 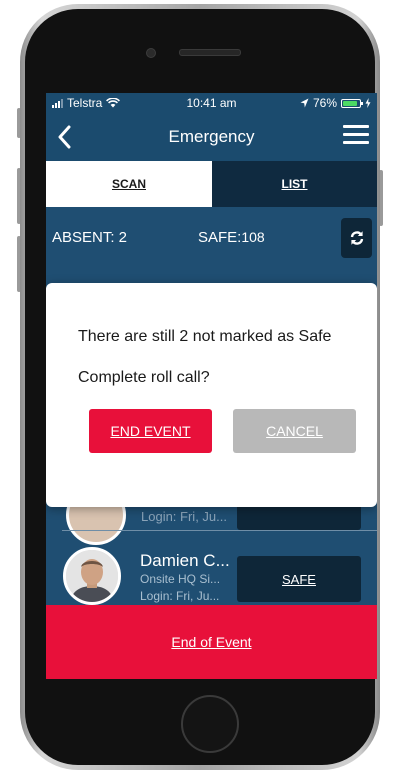 I want to click on battery-icon, so click(x=352, y=103).